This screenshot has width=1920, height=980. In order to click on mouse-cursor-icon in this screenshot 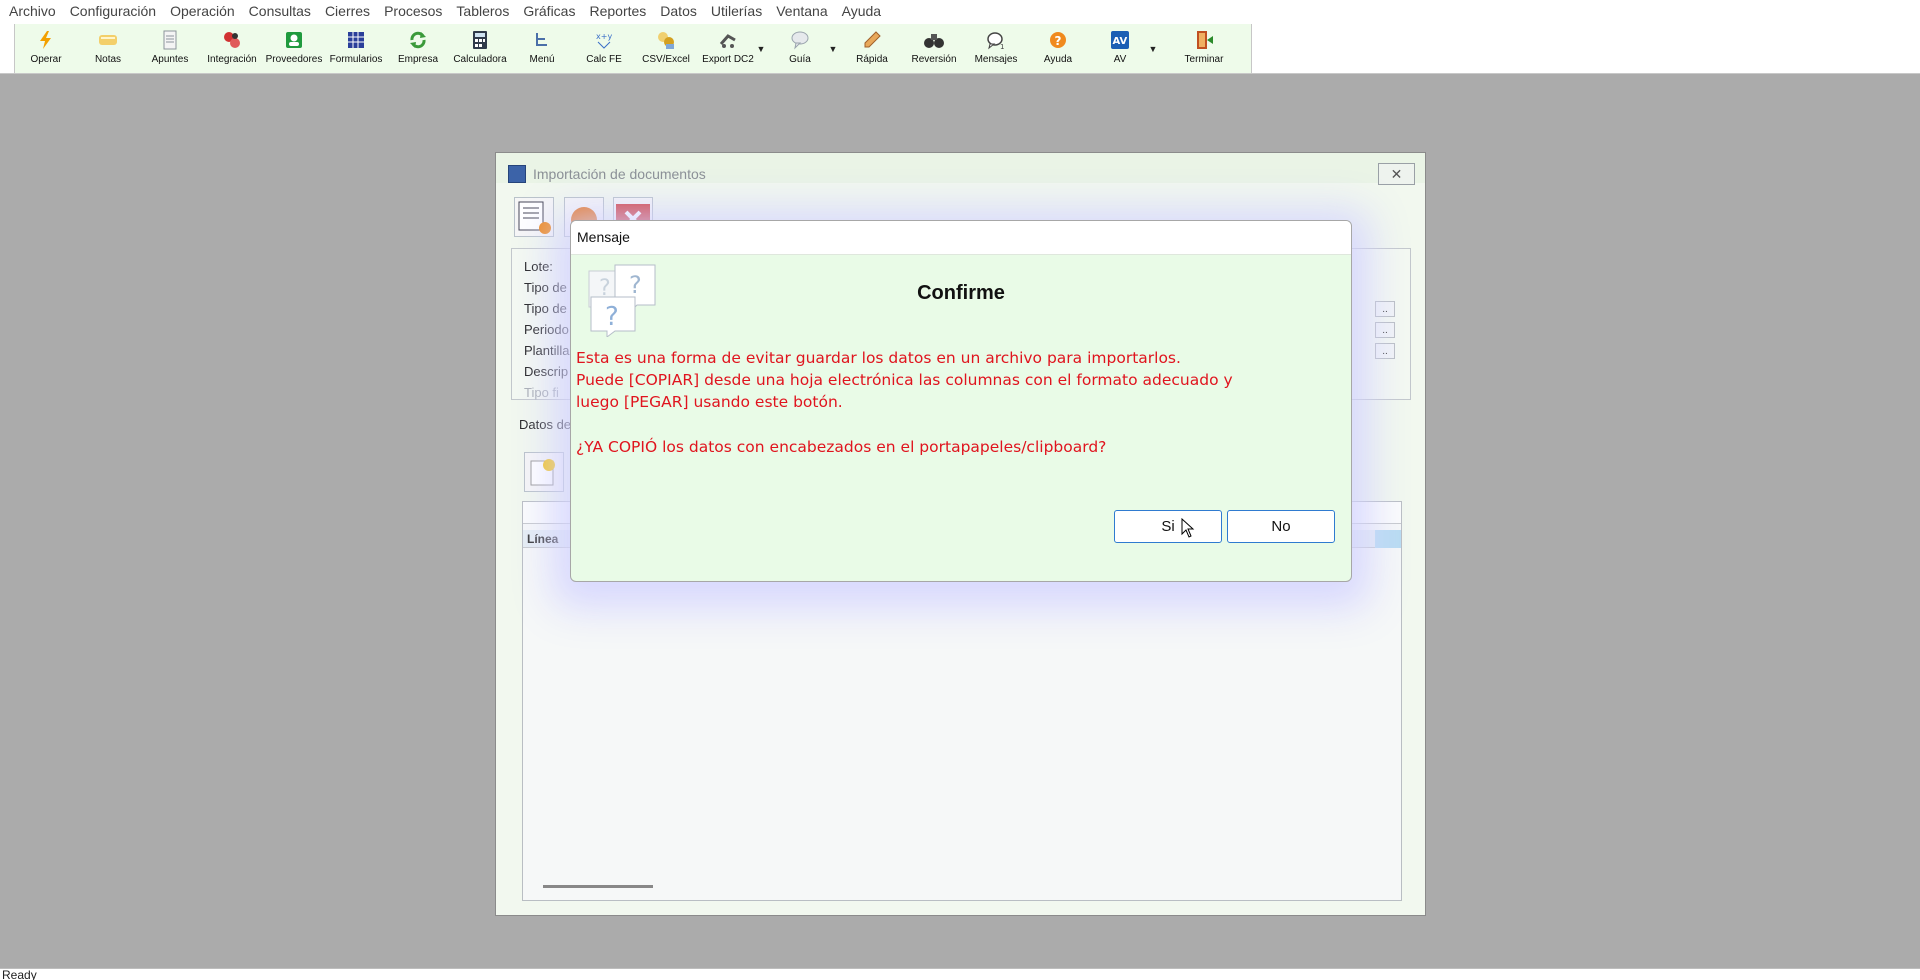, I will do `click(1188, 528)`.